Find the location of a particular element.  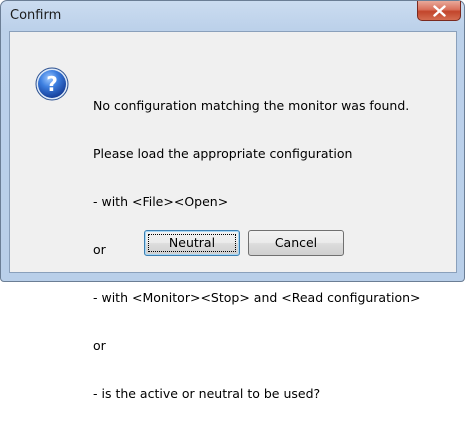

focus-ring is located at coordinates (192, 243).